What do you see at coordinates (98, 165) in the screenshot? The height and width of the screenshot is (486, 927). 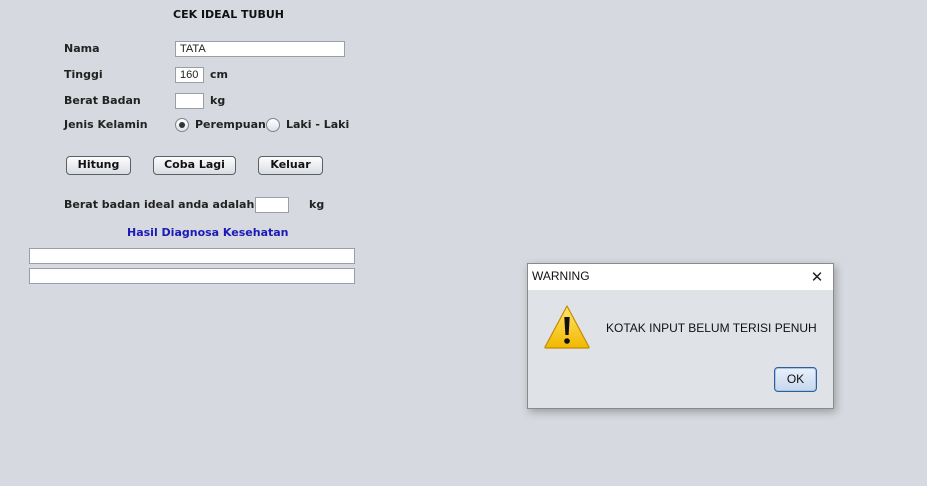 I see `hitung-button: Hitung` at bounding box center [98, 165].